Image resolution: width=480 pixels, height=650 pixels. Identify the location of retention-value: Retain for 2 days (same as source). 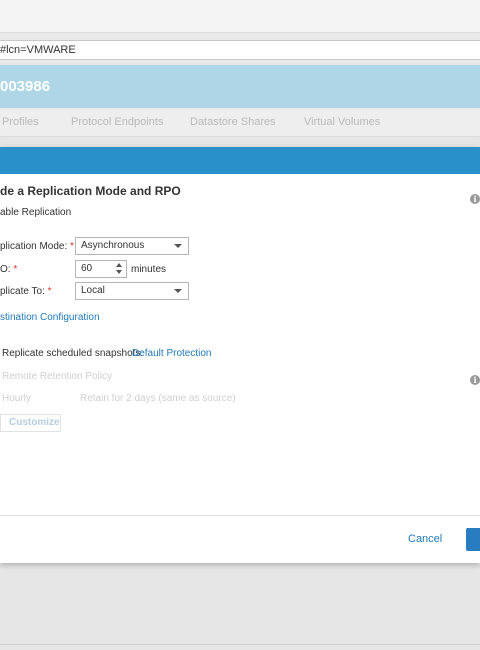
(158, 398).